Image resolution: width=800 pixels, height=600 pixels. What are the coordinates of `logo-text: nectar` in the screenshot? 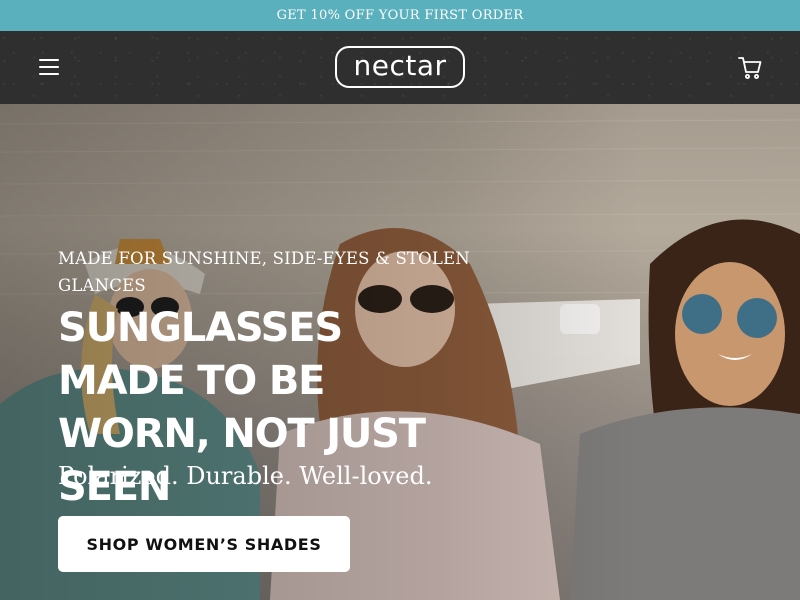 It's located at (400, 65).